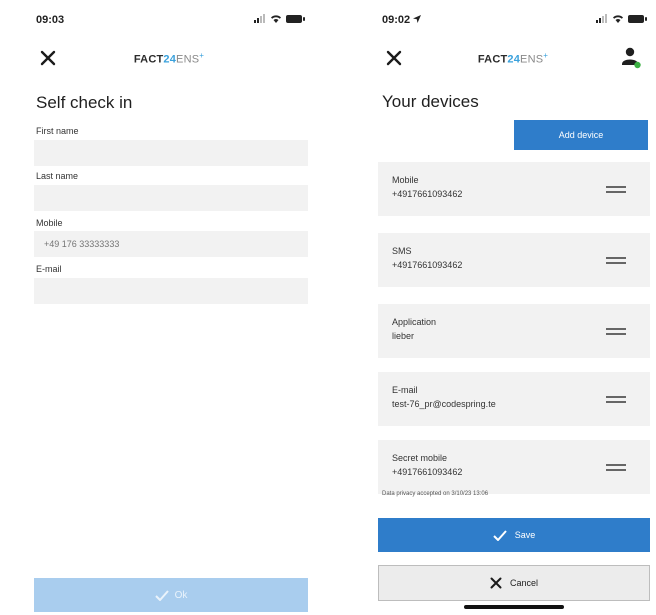 Image resolution: width=656 pixels, height=615 pixels. What do you see at coordinates (171, 153) in the screenshot?
I see `first-name-field` at bounding box center [171, 153].